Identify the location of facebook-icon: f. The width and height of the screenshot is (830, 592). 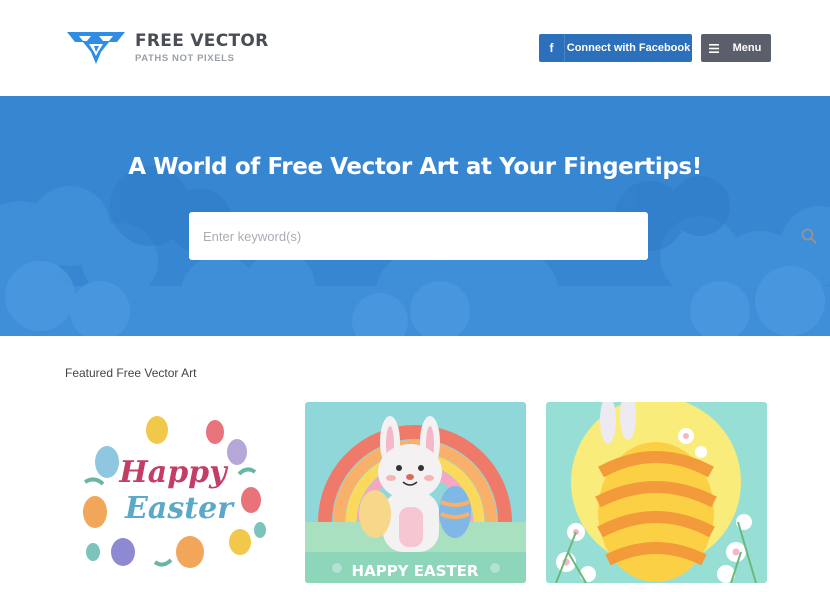
(552, 48).